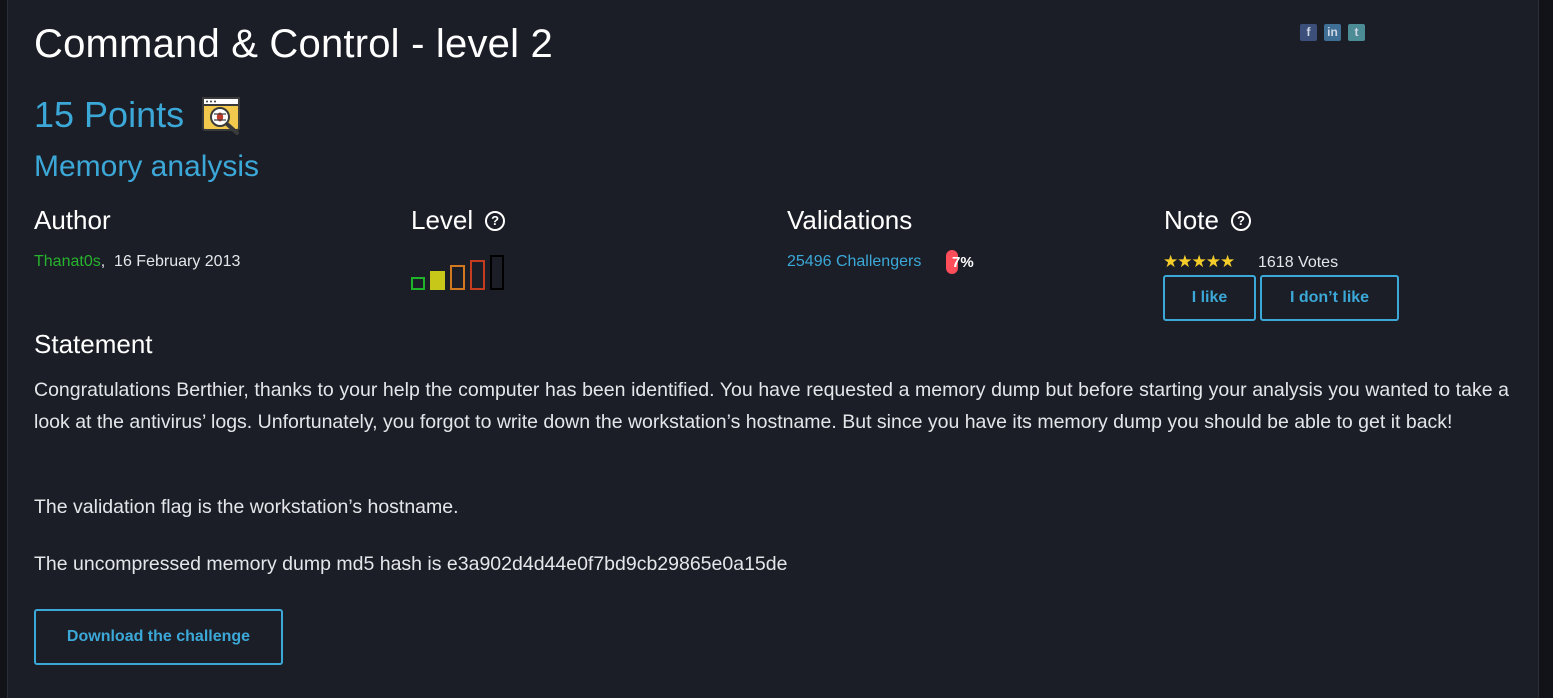 The width and height of the screenshot is (1553, 698). I want to click on challengers-link: 25496 Challengers, so click(854, 262).